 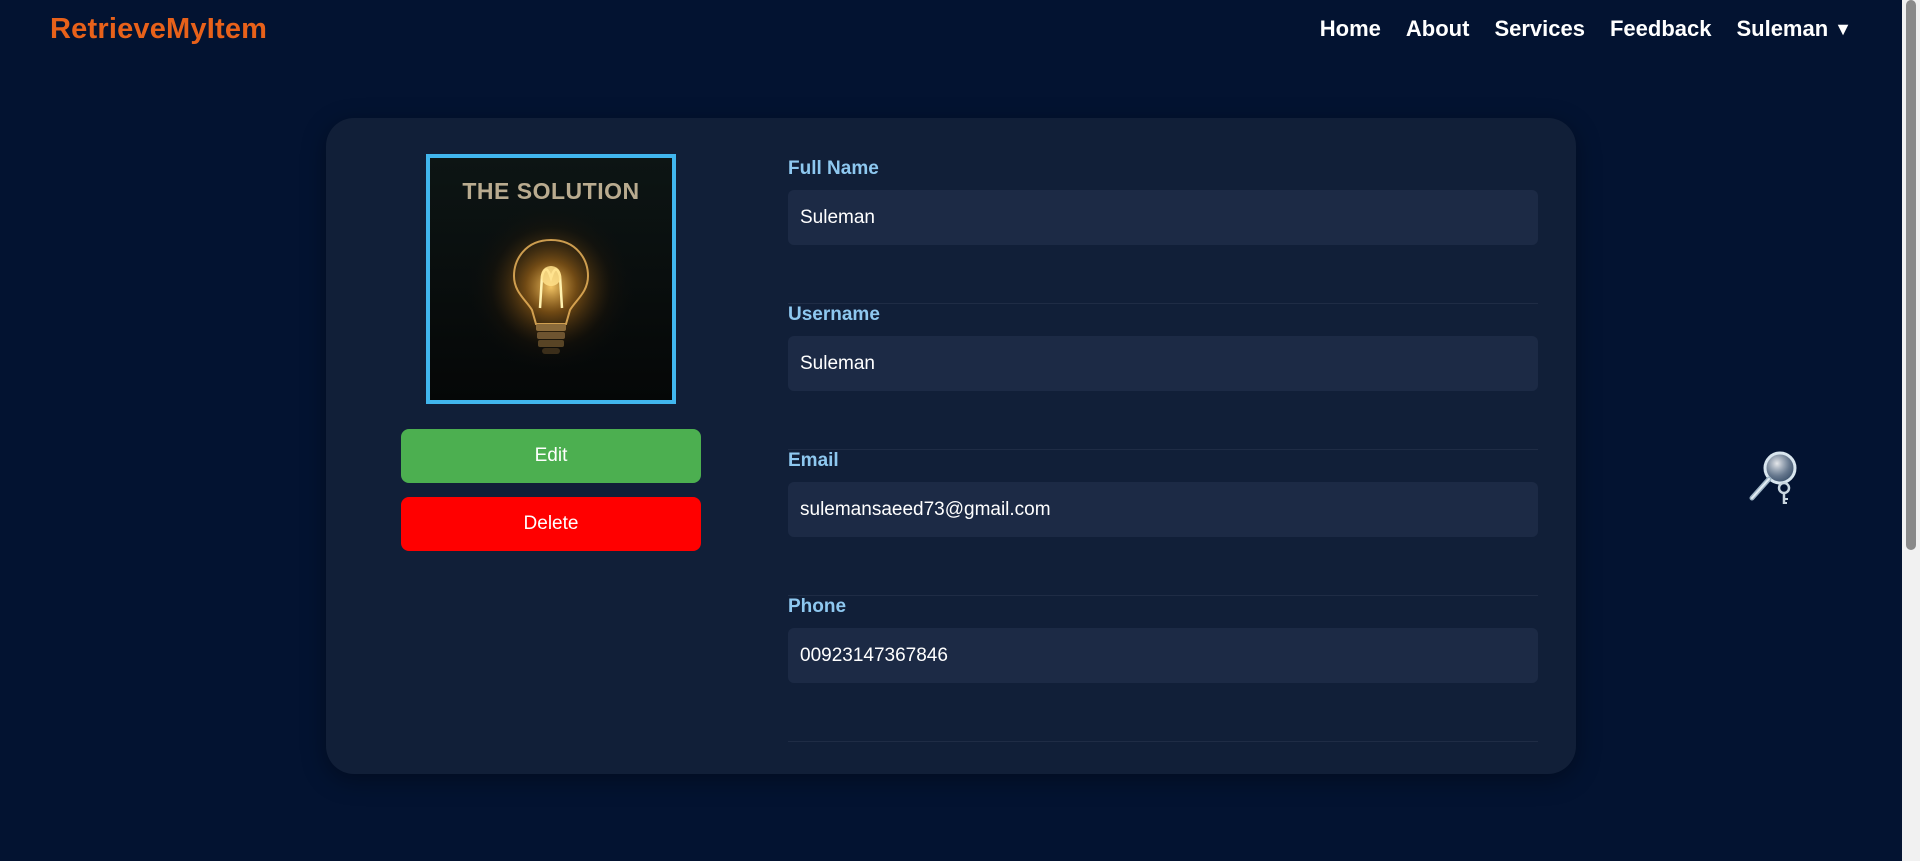 I want to click on full-name-input, so click(x=1163, y=217).